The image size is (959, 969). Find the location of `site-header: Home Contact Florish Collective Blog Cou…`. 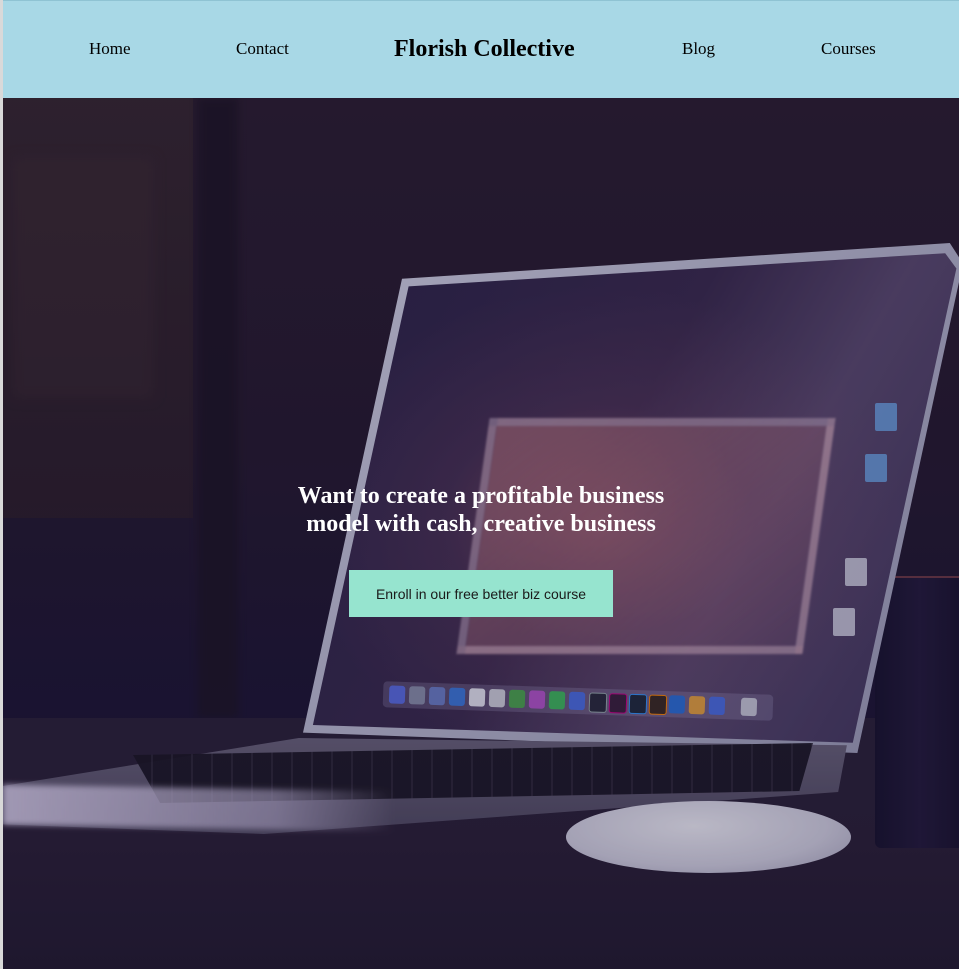

site-header: Home Contact Florish Collective Blog Cou… is located at coordinates (481, 49).